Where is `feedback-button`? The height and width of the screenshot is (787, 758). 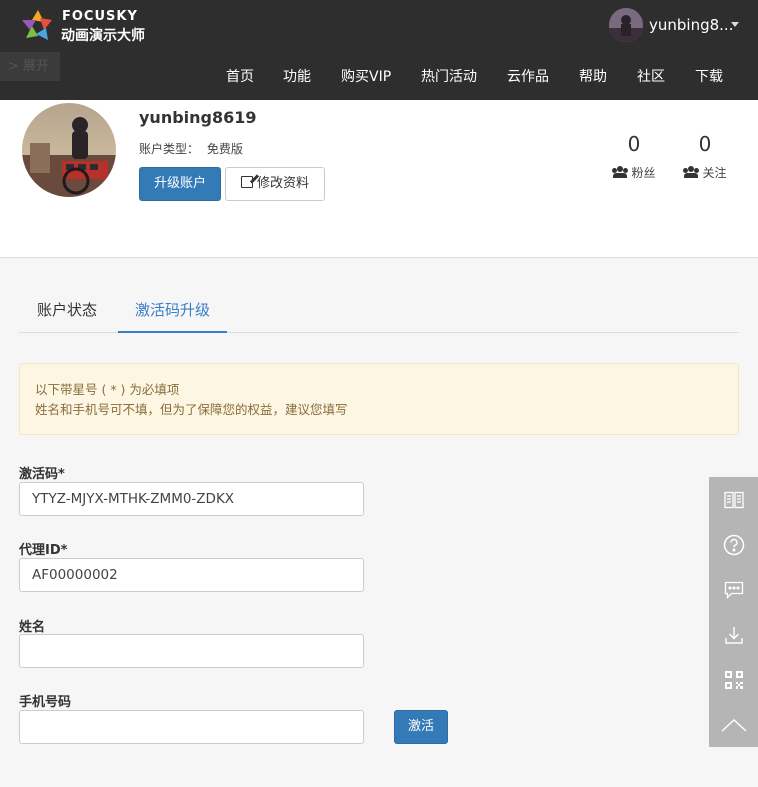 feedback-button is located at coordinates (733, 589).